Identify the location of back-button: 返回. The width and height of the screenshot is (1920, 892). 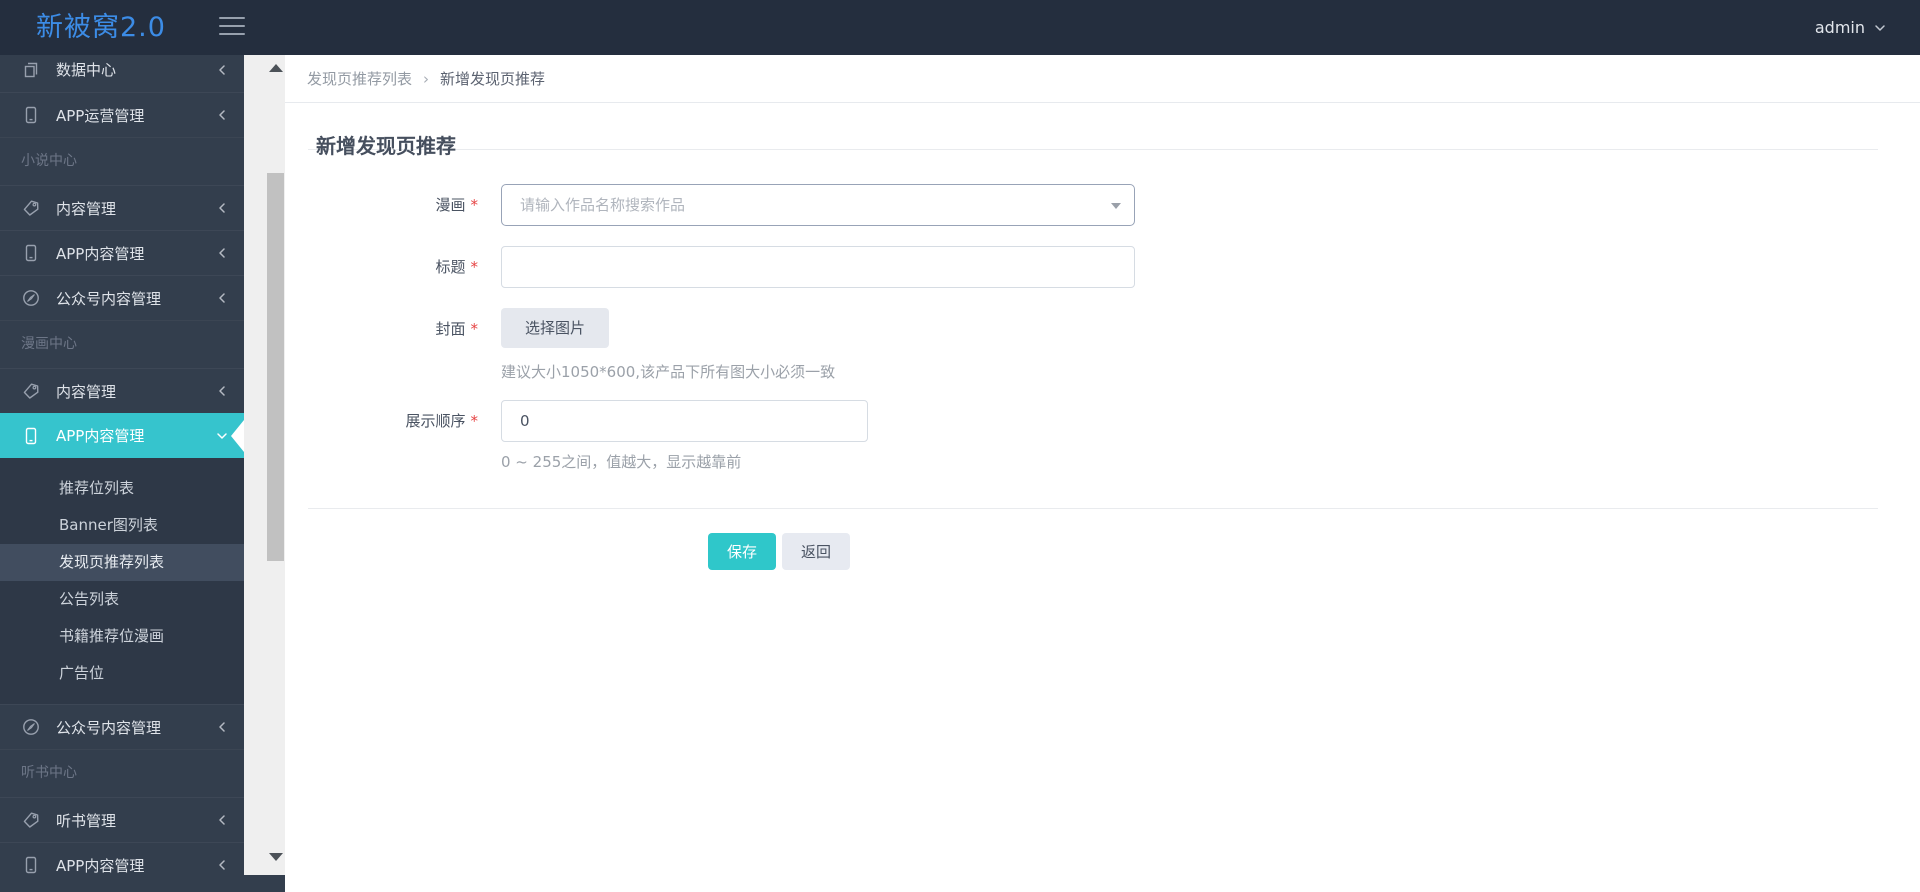
(816, 551).